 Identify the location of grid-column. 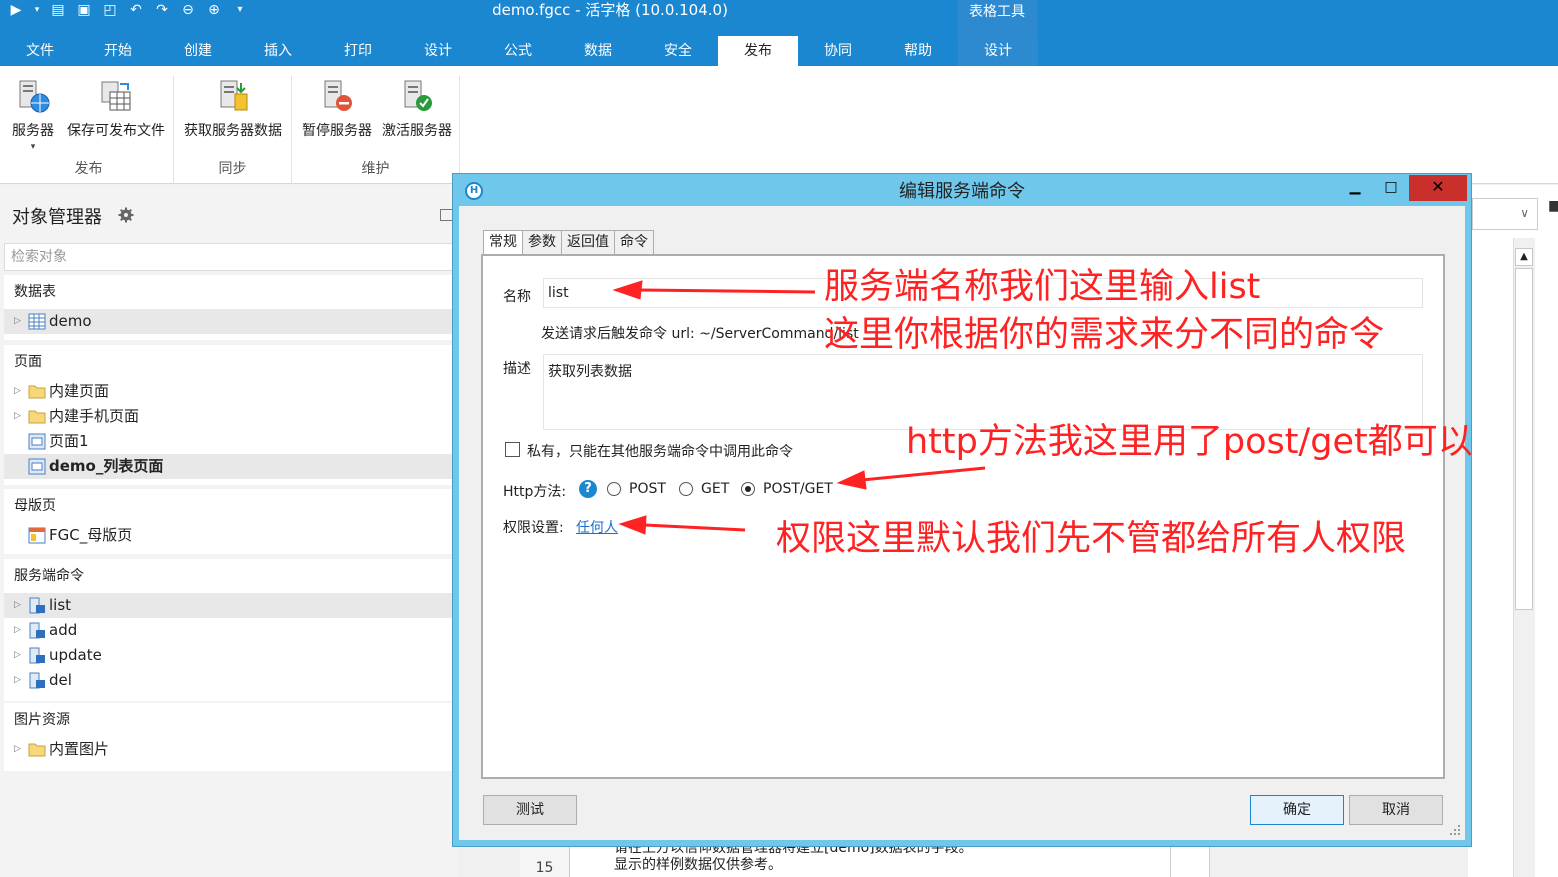
(1190, 861).